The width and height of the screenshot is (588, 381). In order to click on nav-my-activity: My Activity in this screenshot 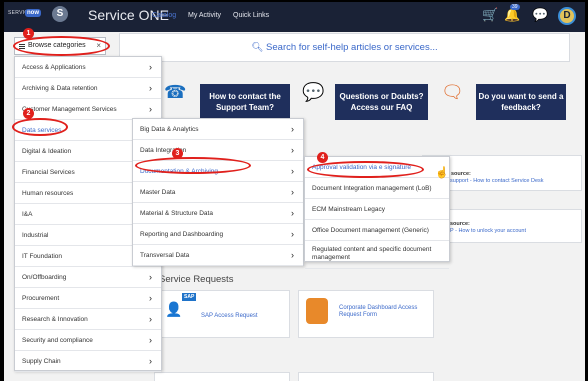, I will do `click(204, 15)`.